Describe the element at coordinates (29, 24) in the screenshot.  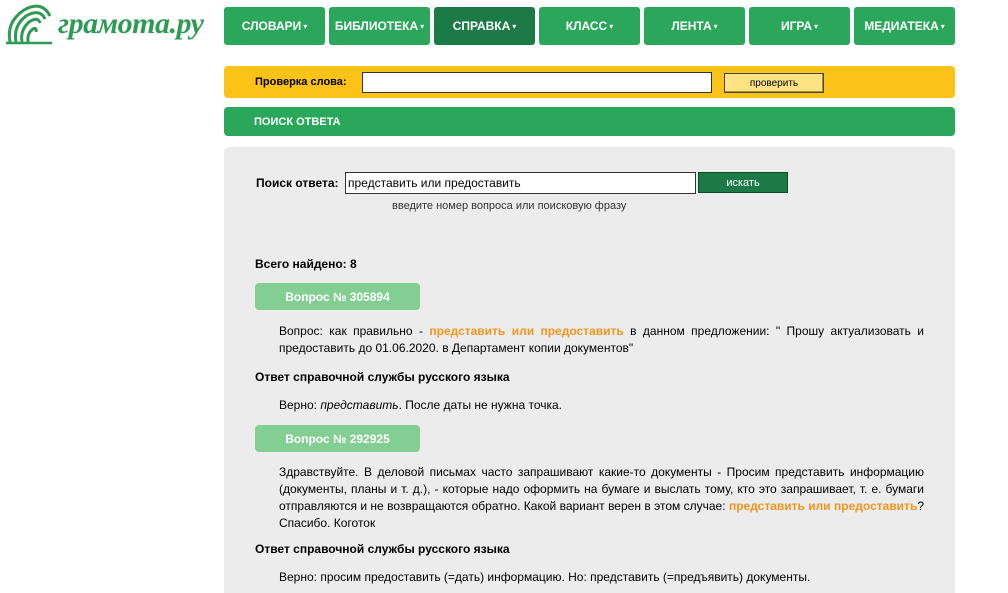
I see `snail-logo-icon` at that location.